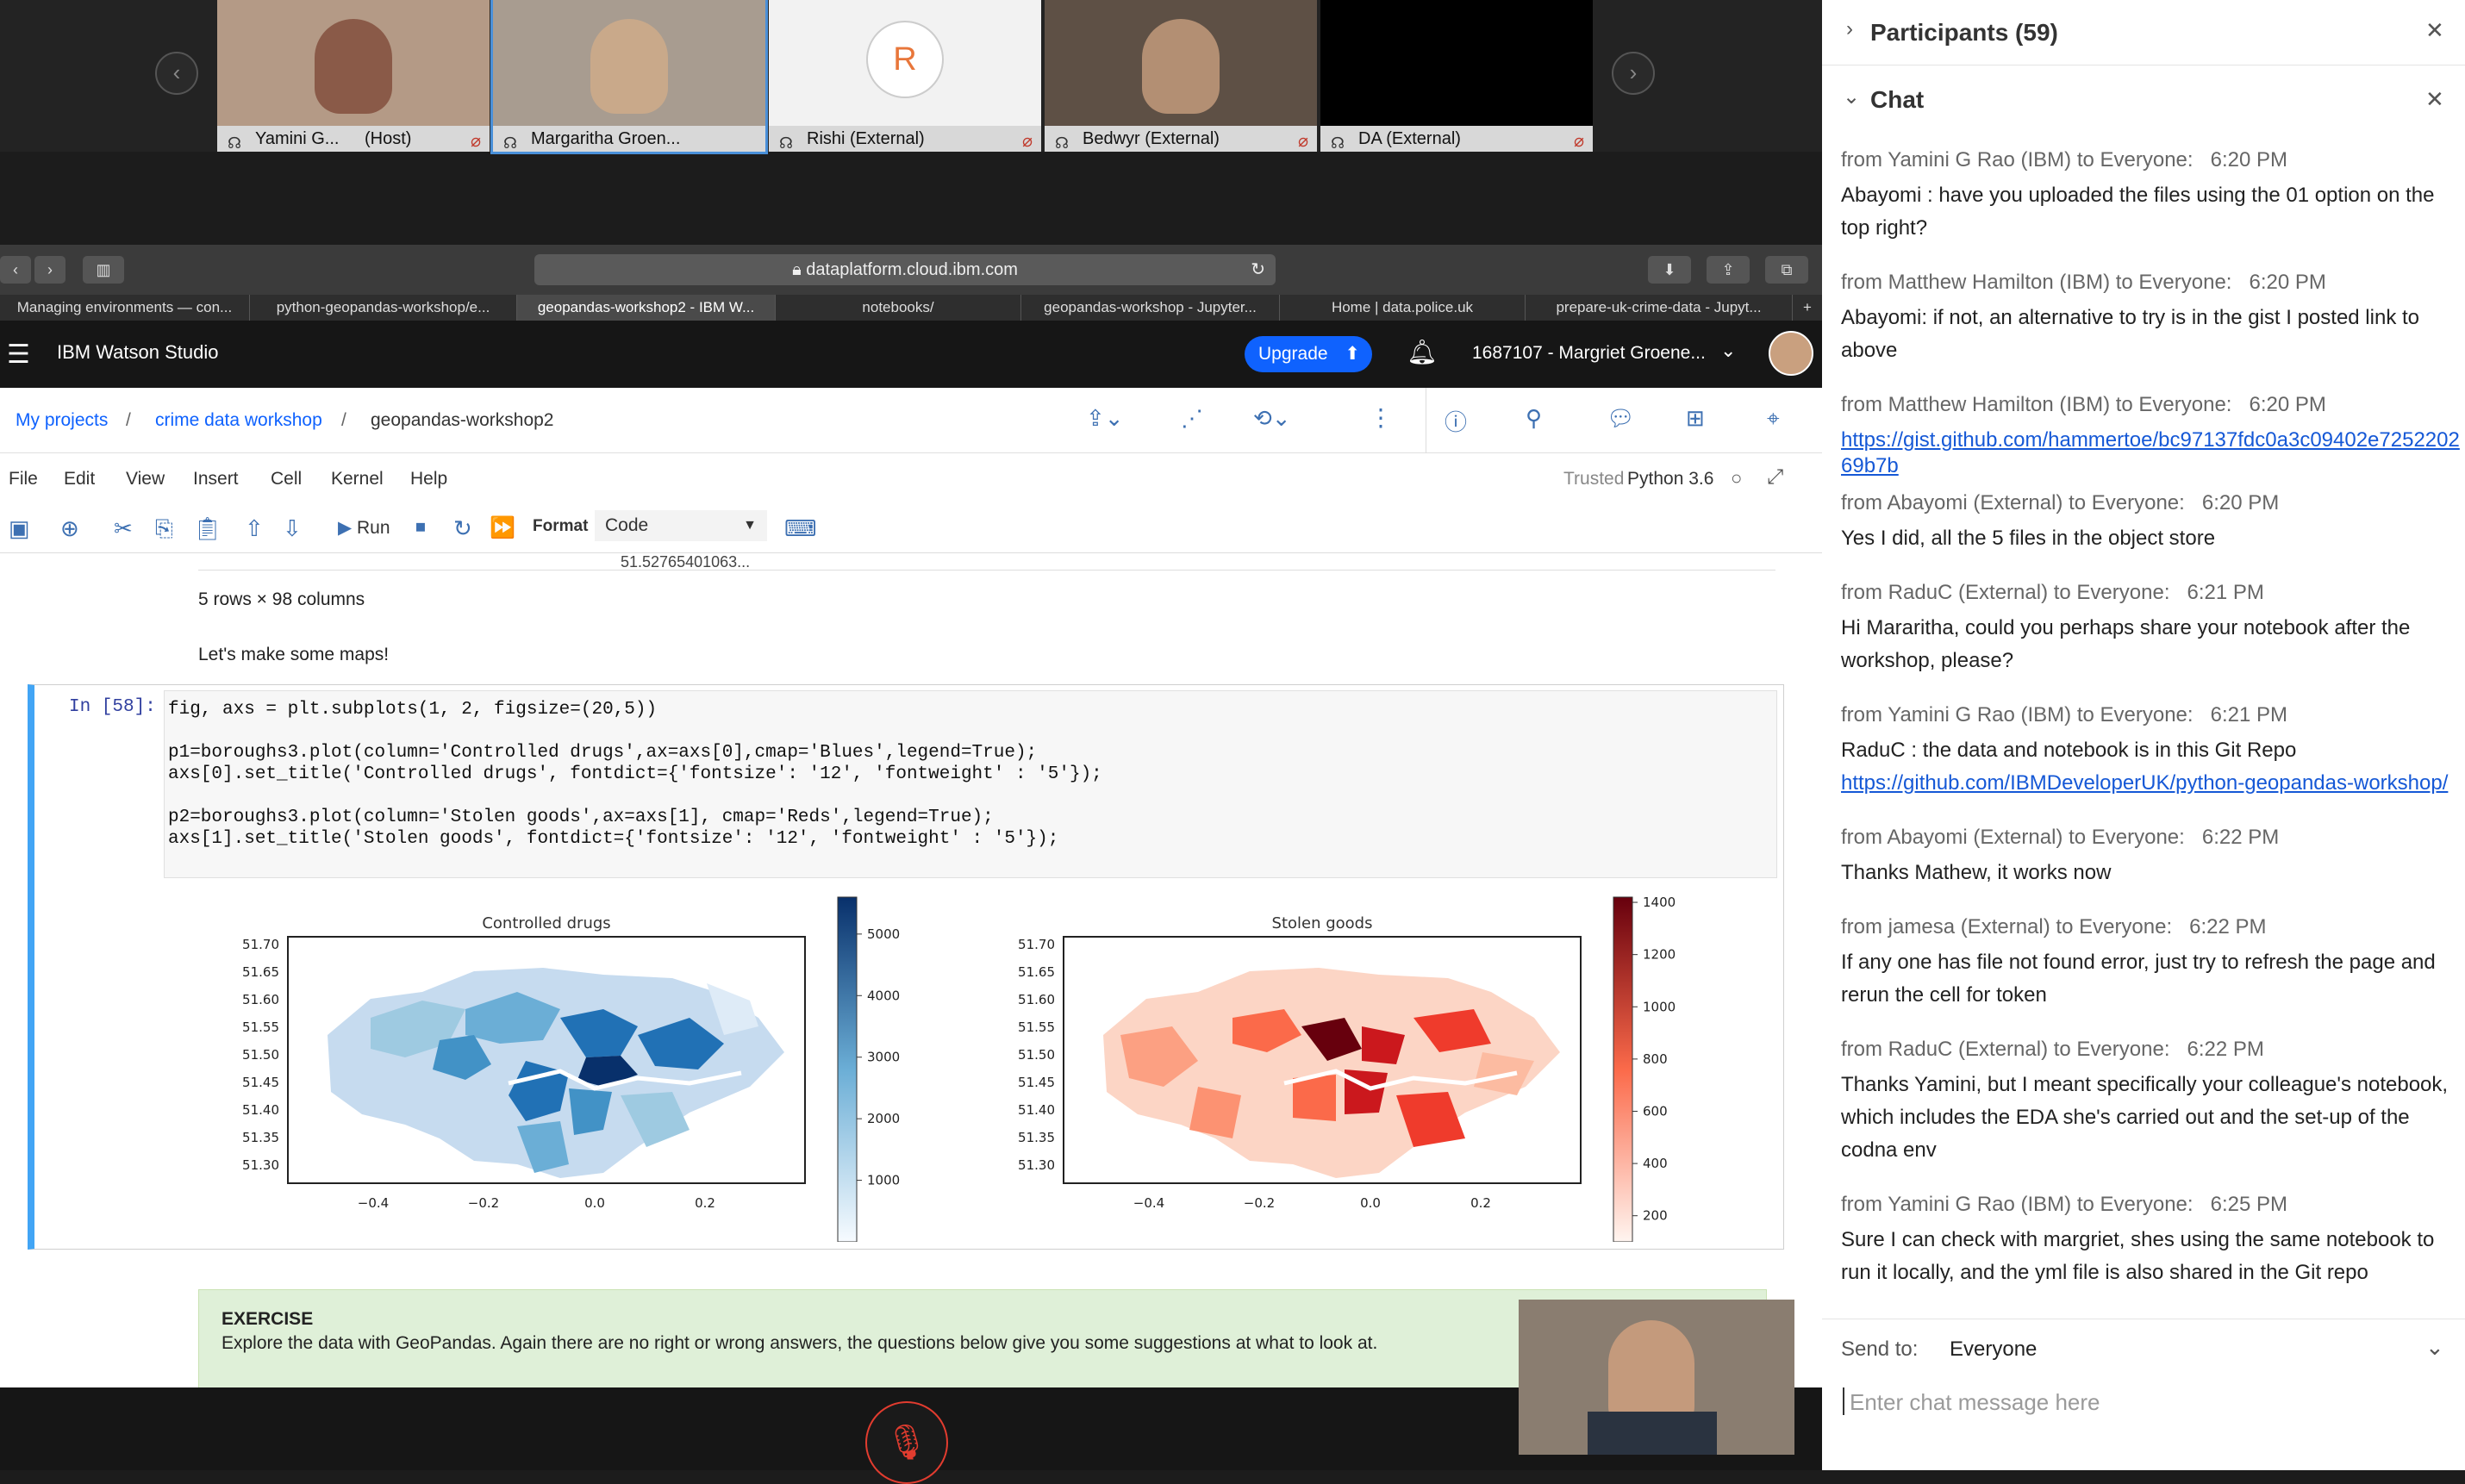 The image size is (2465, 1484). I want to click on expand-icon: ⤢, so click(1775, 477).